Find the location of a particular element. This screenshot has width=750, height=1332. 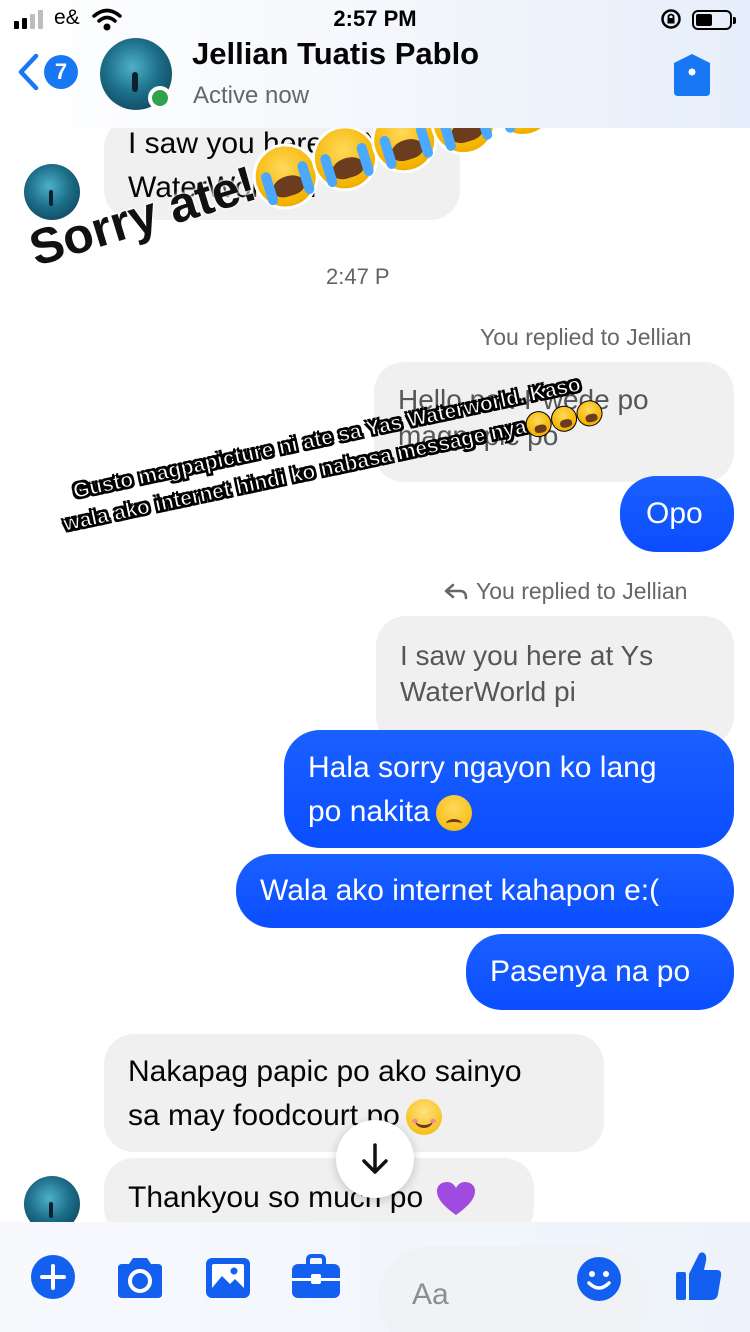

scroll-to-bottom-button is located at coordinates (375, 1159).